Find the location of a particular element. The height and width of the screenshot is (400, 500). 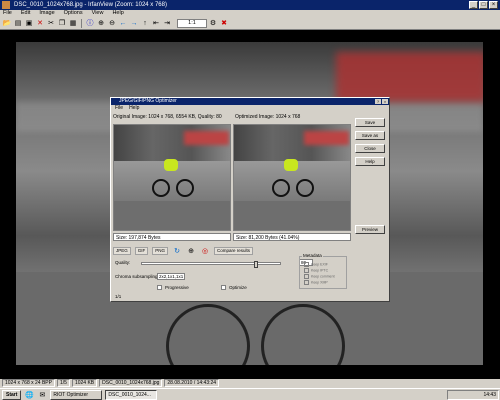

compare-button: Compare results is located at coordinates (234, 250).